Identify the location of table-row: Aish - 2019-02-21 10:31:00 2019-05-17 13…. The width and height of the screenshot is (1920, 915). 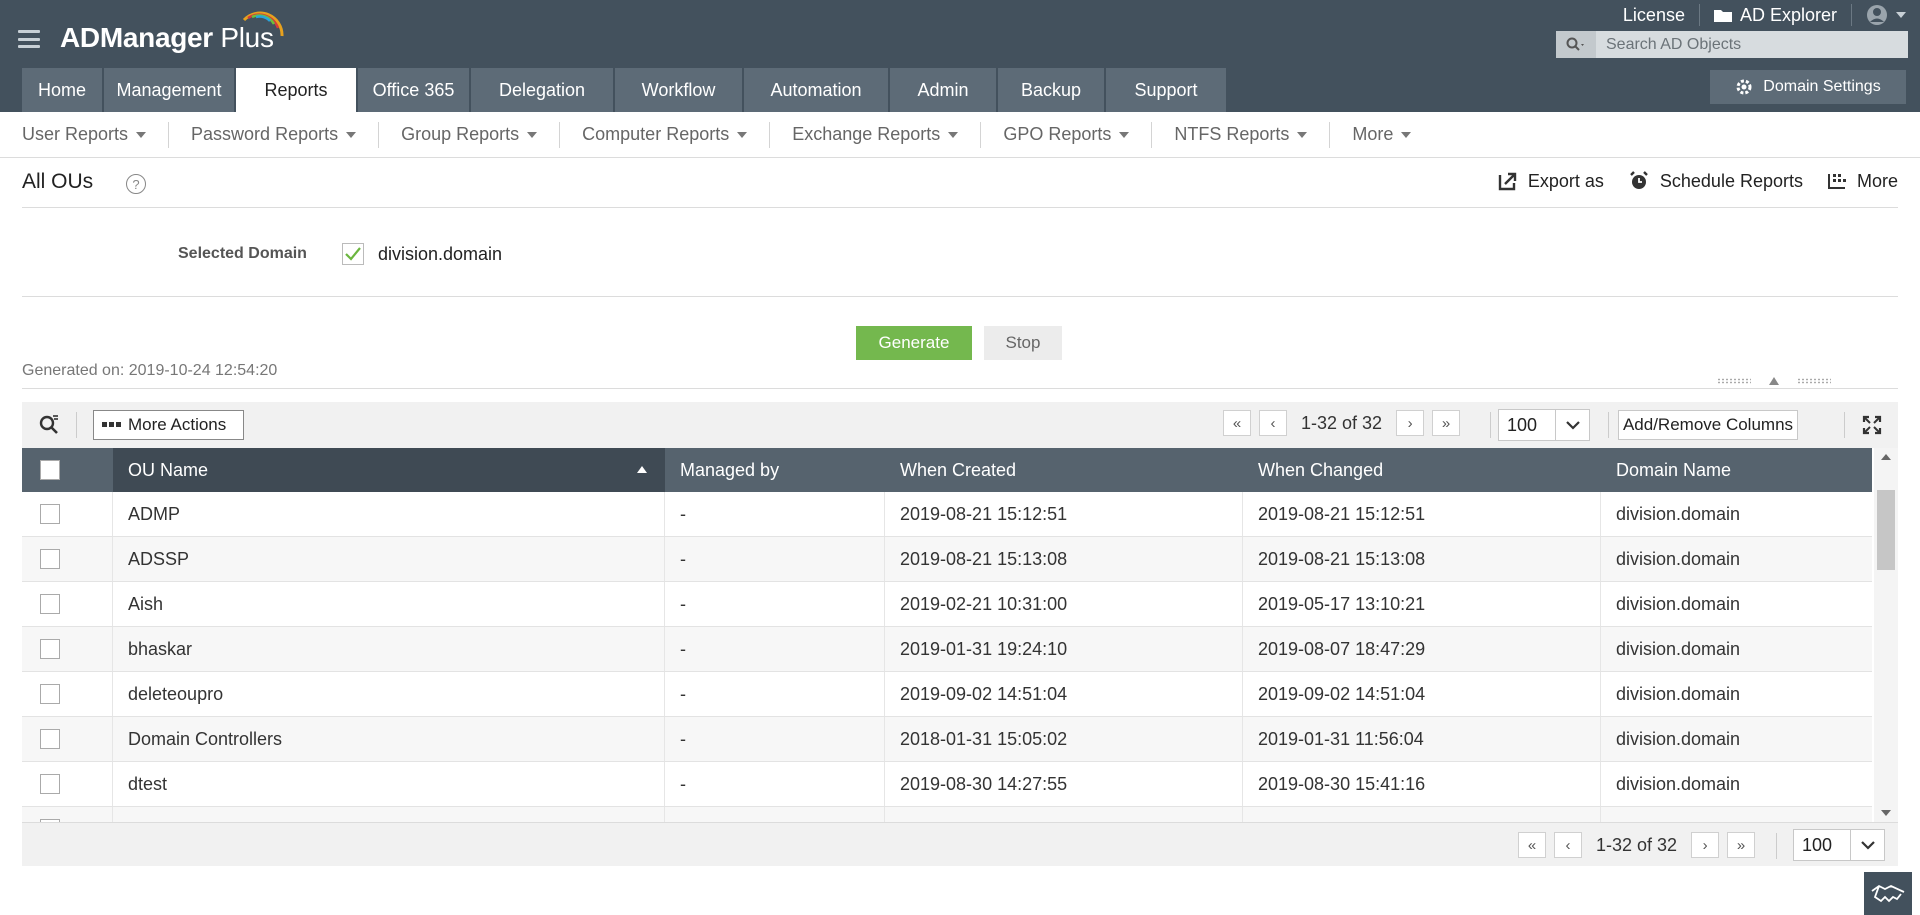
(947, 604).